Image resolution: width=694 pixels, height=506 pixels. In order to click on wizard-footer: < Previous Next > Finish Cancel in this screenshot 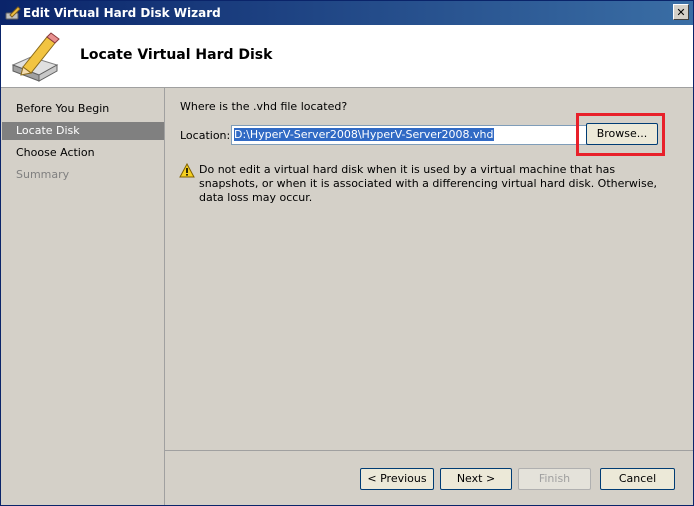, I will do `click(429, 478)`.